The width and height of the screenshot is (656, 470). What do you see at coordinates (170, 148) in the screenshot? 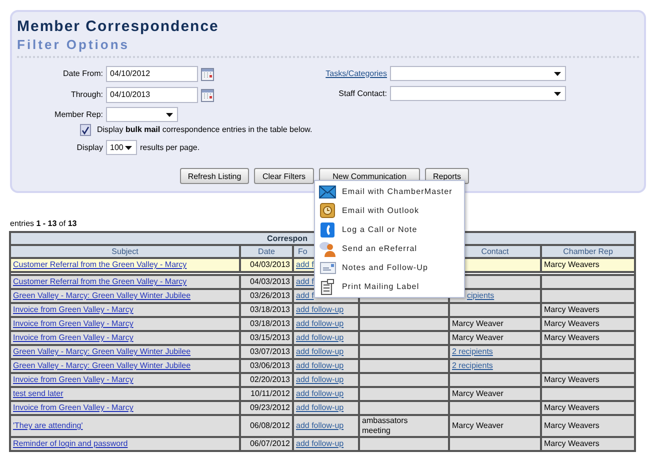
I see `field-suffix: results per page.` at bounding box center [170, 148].